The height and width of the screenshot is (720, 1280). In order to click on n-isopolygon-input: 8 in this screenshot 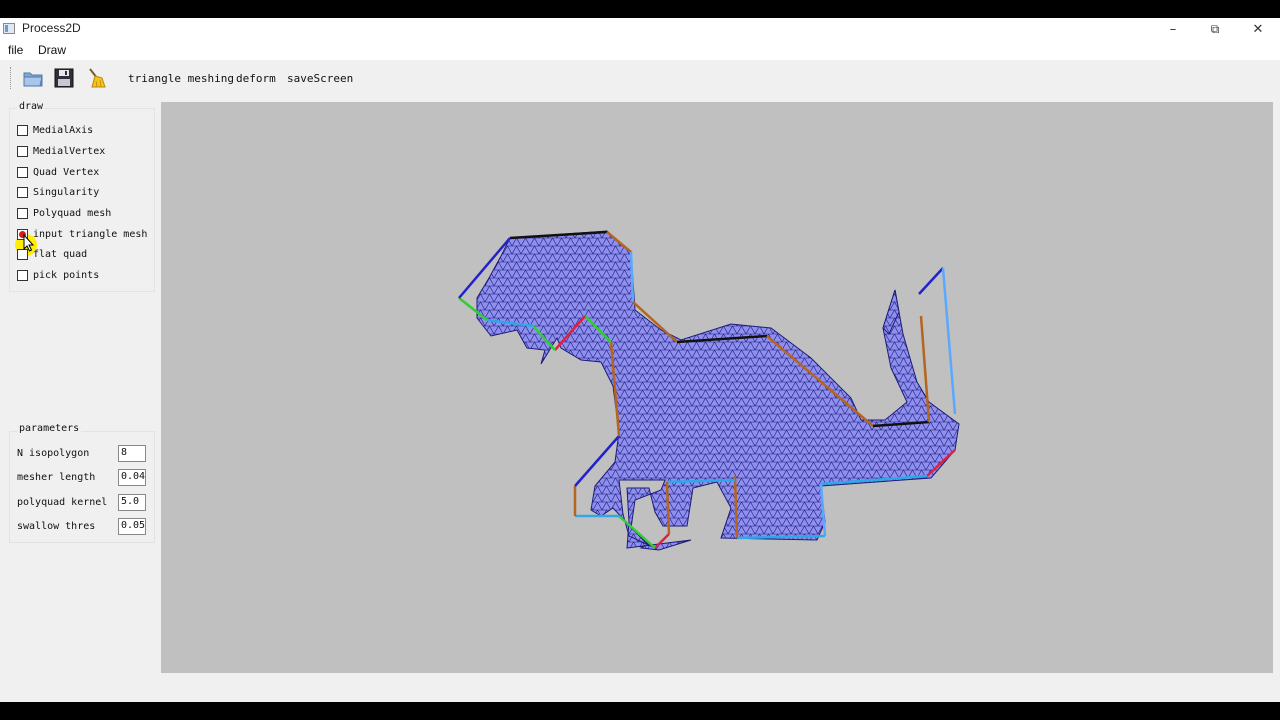, I will do `click(132, 453)`.